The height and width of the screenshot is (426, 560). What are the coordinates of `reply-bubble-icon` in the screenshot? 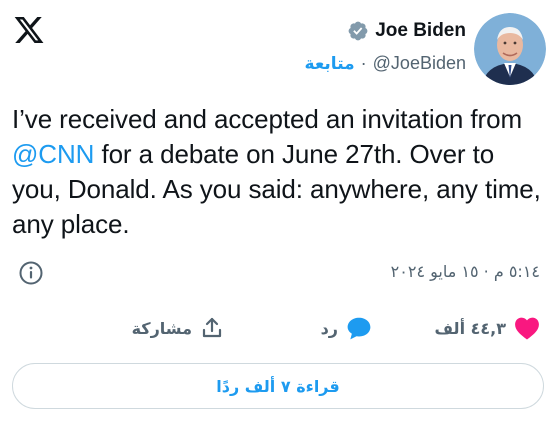 It's located at (359, 328).